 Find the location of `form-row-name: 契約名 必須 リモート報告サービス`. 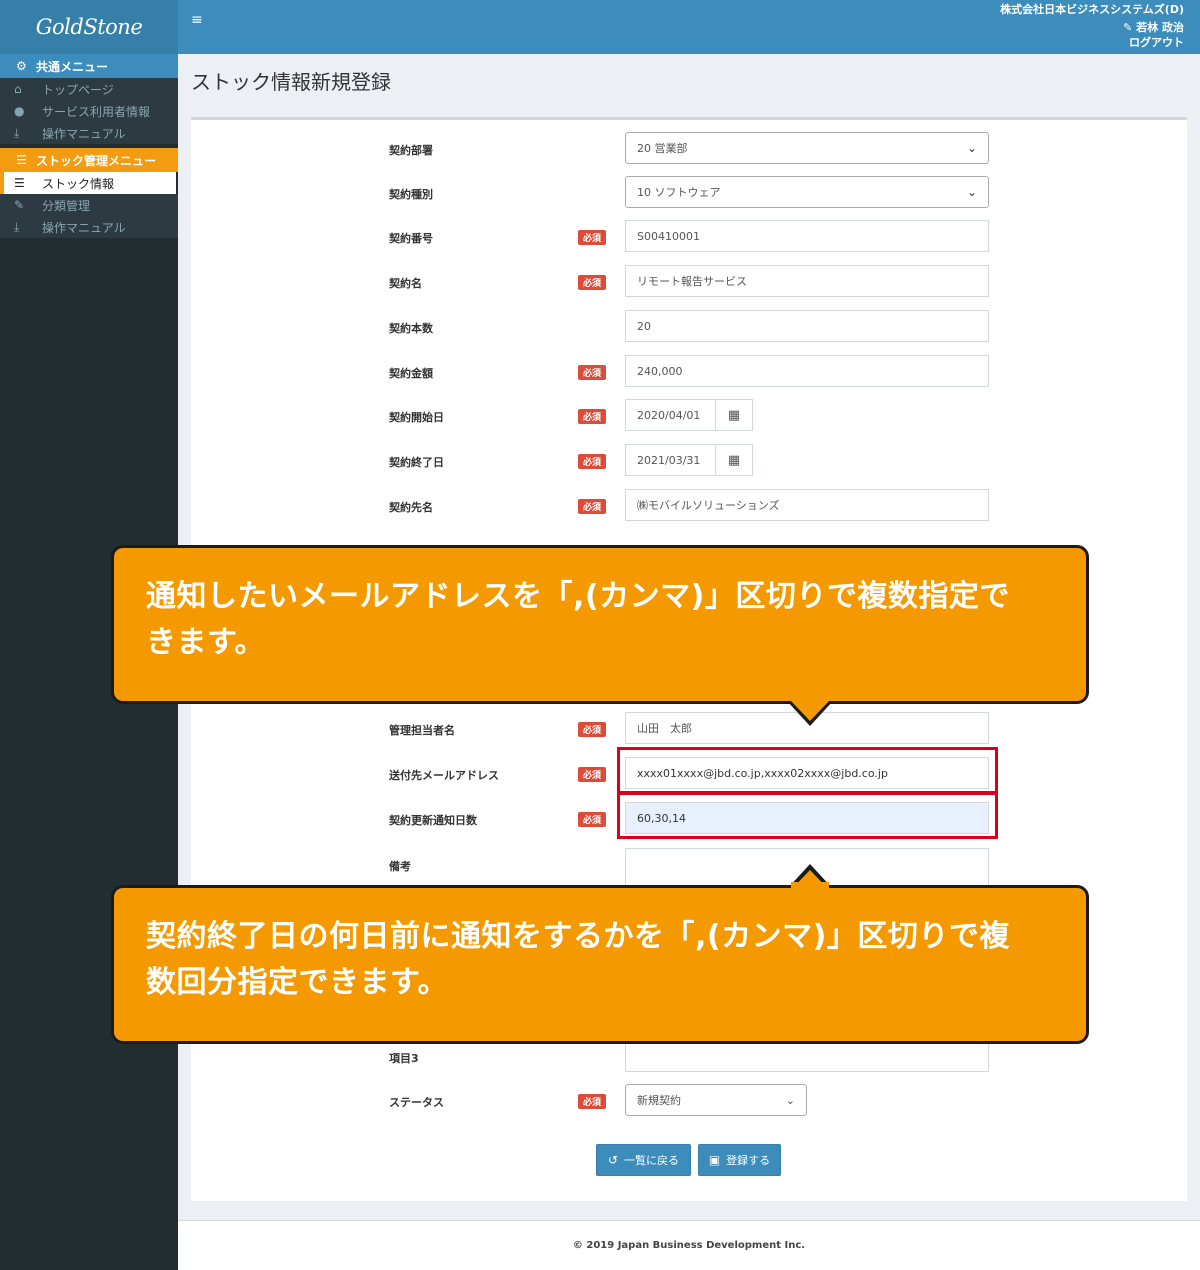

form-row-name: 契約名 必須 リモート報告サービス is located at coordinates (689, 282).